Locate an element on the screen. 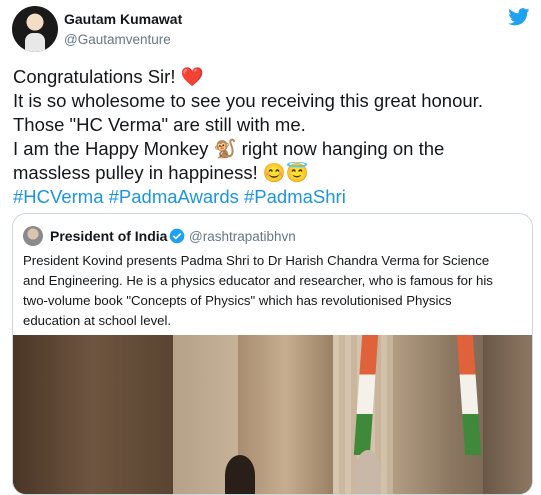 The height and width of the screenshot is (495, 541). quoted-author-handle: @rashtrapatibhvn is located at coordinates (242, 236).